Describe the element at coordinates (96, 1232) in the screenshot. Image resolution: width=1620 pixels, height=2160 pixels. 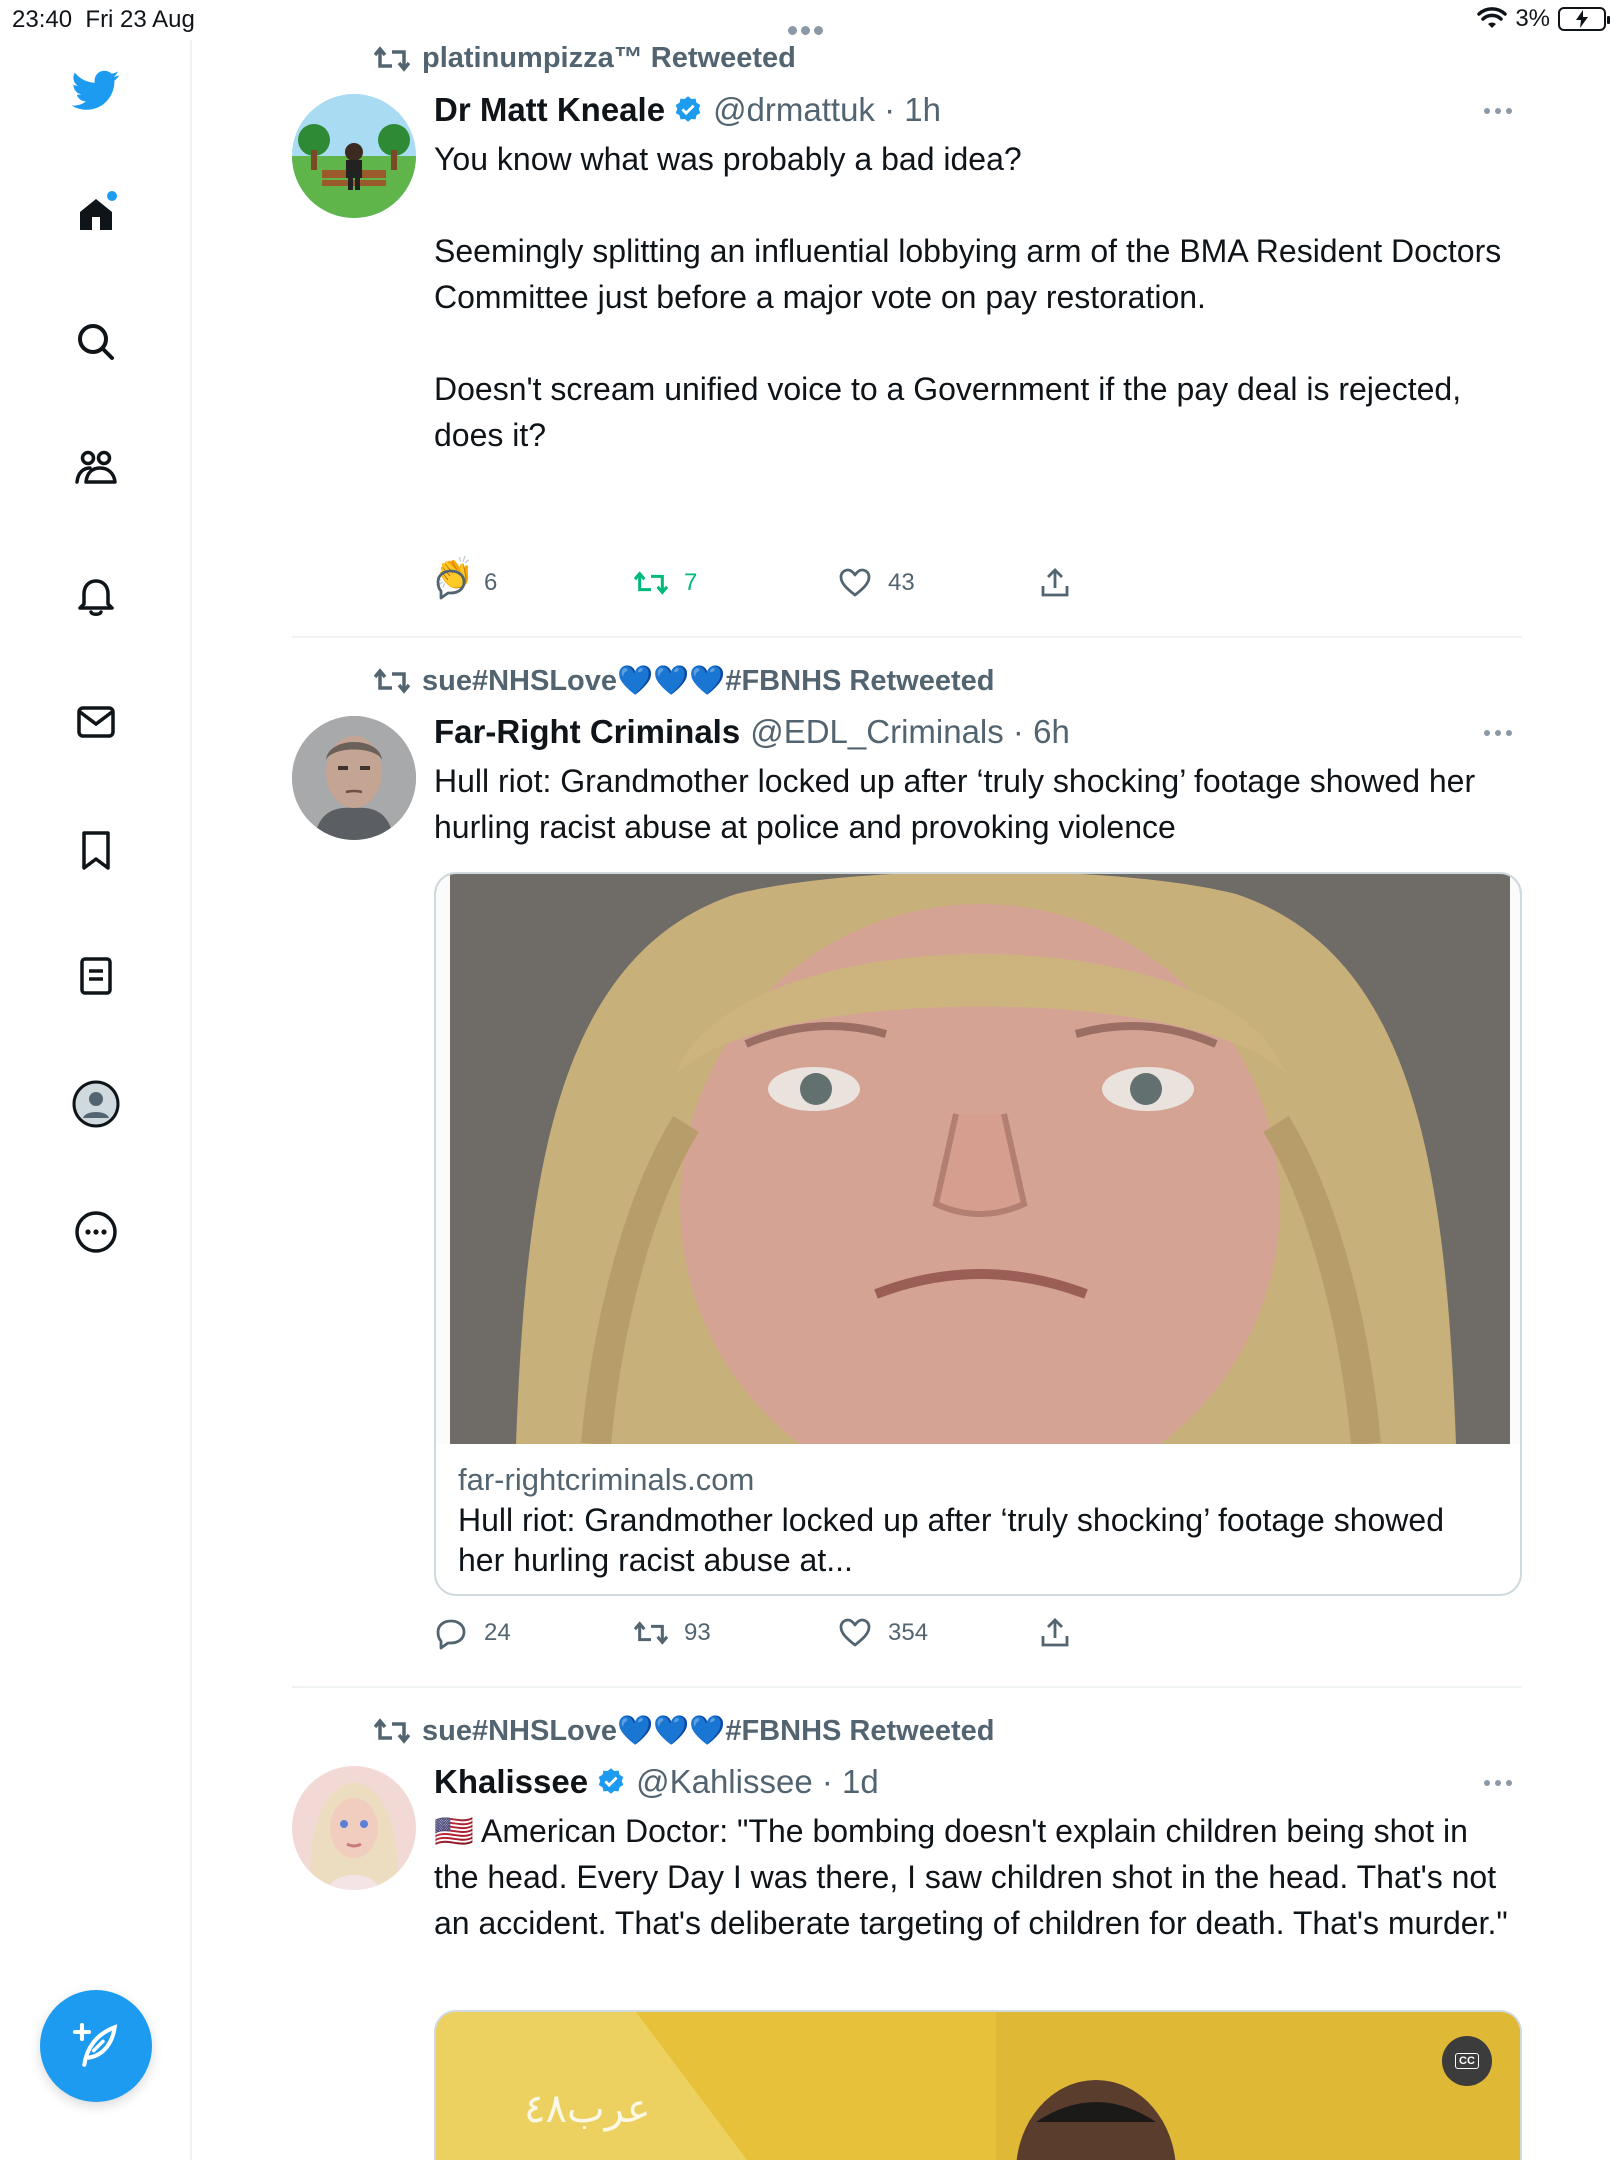
I see `more-icon` at that location.